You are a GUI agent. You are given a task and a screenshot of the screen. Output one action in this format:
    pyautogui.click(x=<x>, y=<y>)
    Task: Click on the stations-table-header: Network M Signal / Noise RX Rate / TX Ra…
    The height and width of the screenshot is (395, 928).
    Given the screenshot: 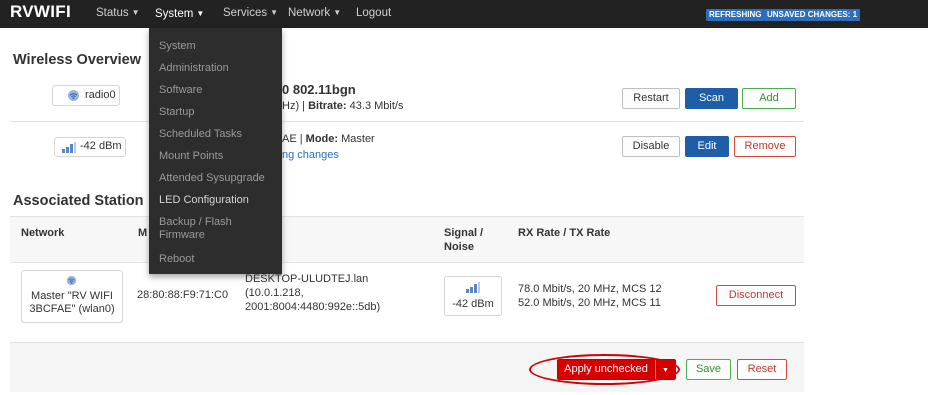 What is the action you would take?
    pyautogui.click(x=407, y=239)
    